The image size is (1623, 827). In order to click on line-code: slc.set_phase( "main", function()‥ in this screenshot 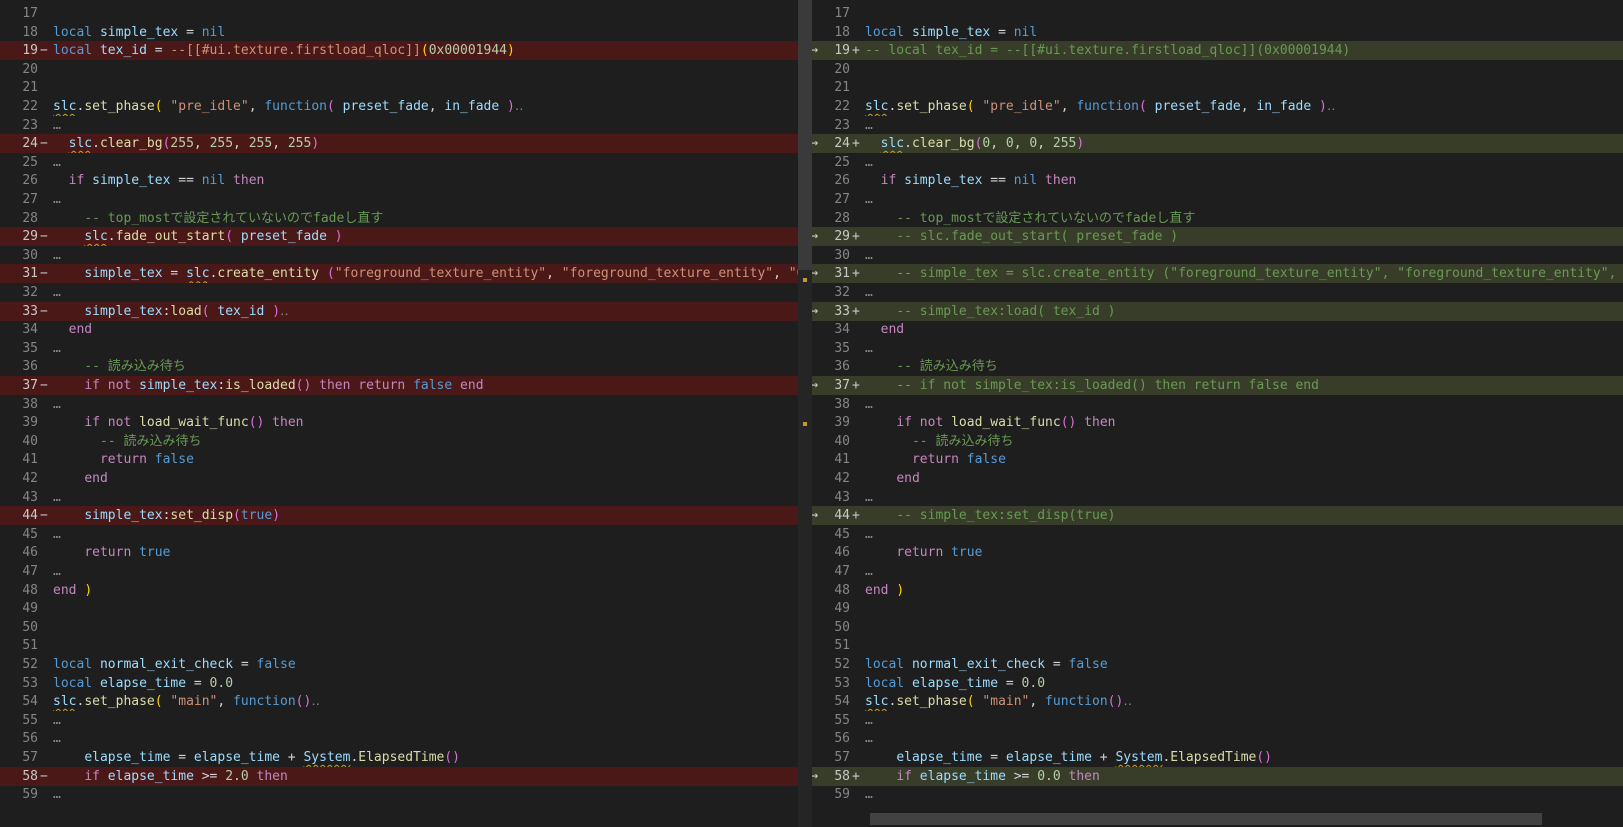, I will do `click(999, 702)`.